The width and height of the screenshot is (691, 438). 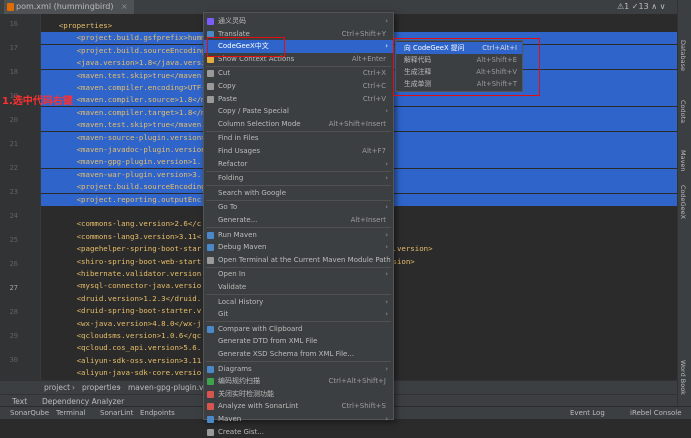 I want to click on tool-terminal: Terminal, so click(x=71, y=413).